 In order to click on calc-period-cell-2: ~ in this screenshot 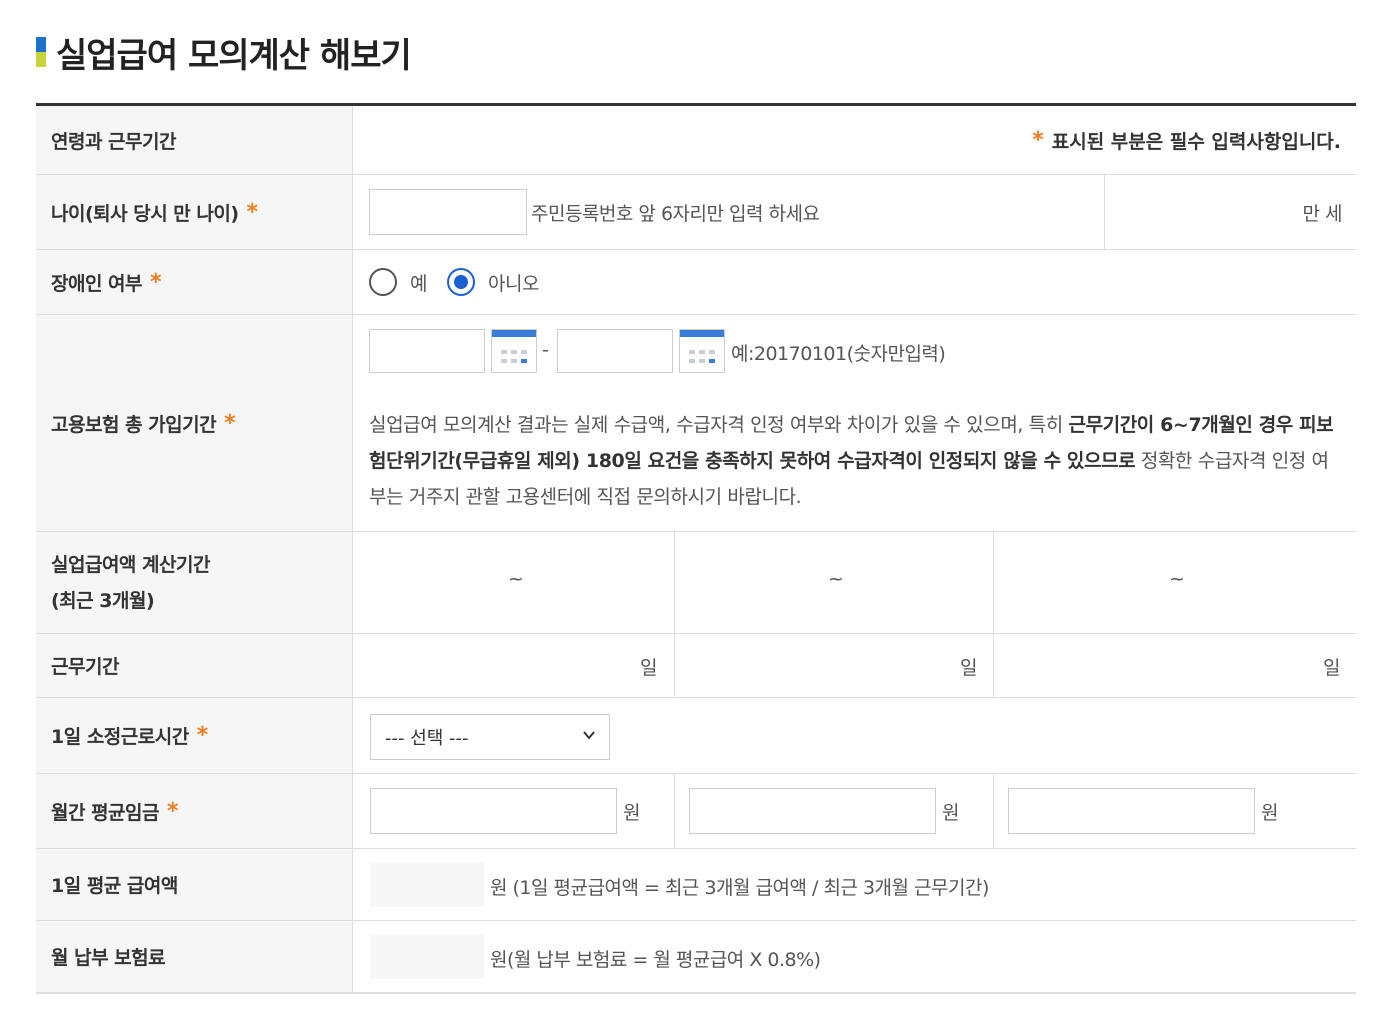, I will do `click(836, 579)`.